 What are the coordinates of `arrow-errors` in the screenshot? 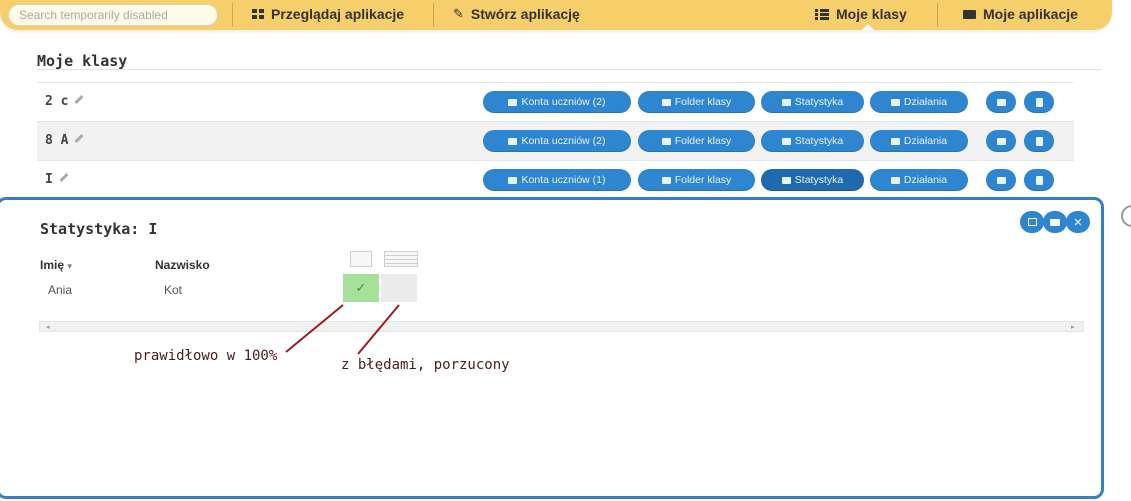 It's located at (378, 329).